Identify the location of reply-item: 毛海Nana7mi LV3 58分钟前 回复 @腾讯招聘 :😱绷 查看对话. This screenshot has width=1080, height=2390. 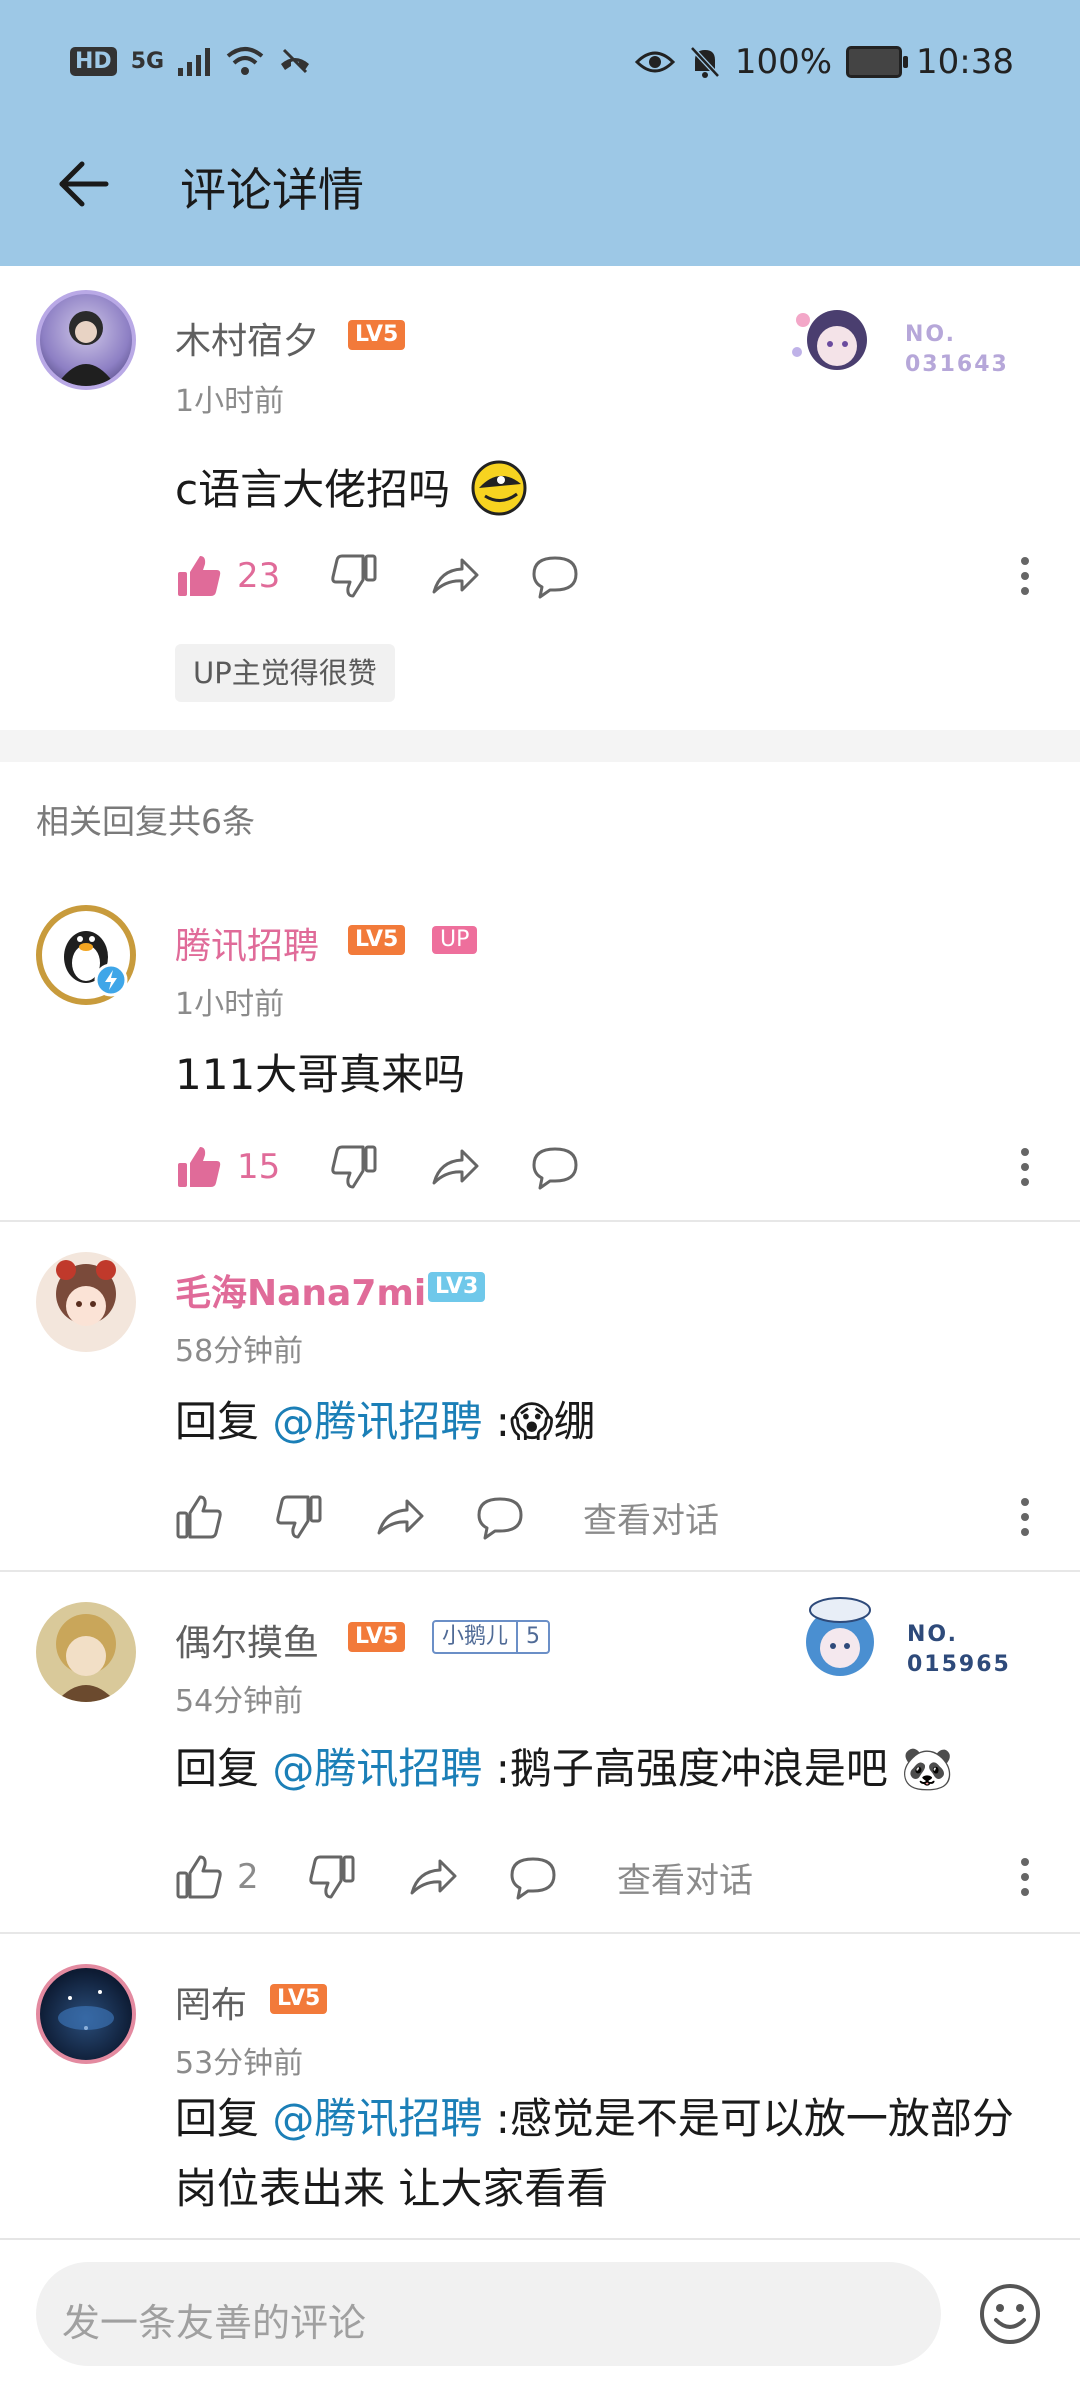
(540, 1396).